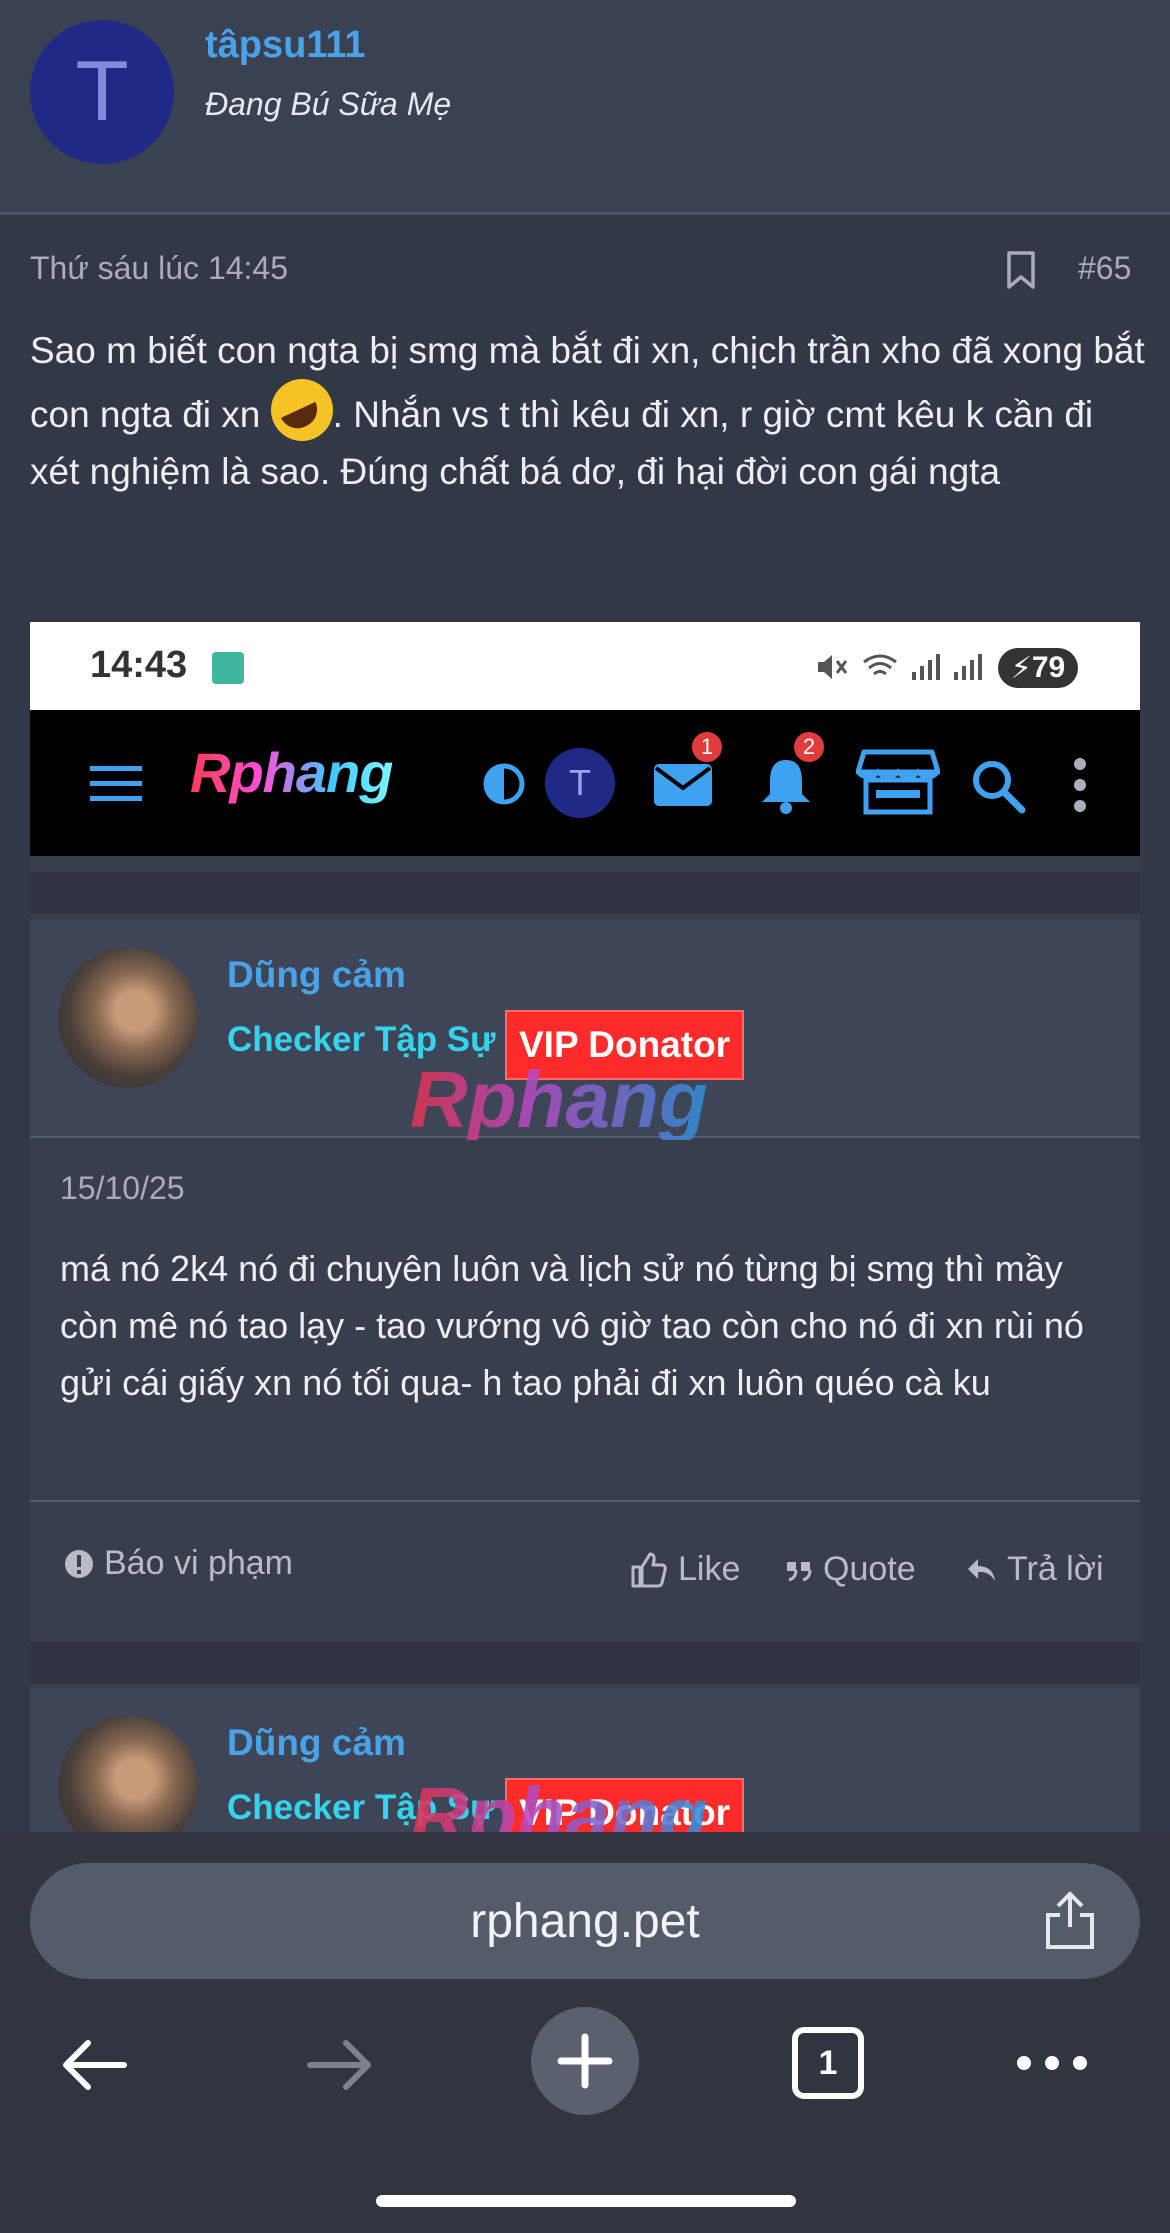 This screenshot has height=2233, width=1170. I want to click on post-date: Thứ sáu lúc 14:45, so click(159, 268).